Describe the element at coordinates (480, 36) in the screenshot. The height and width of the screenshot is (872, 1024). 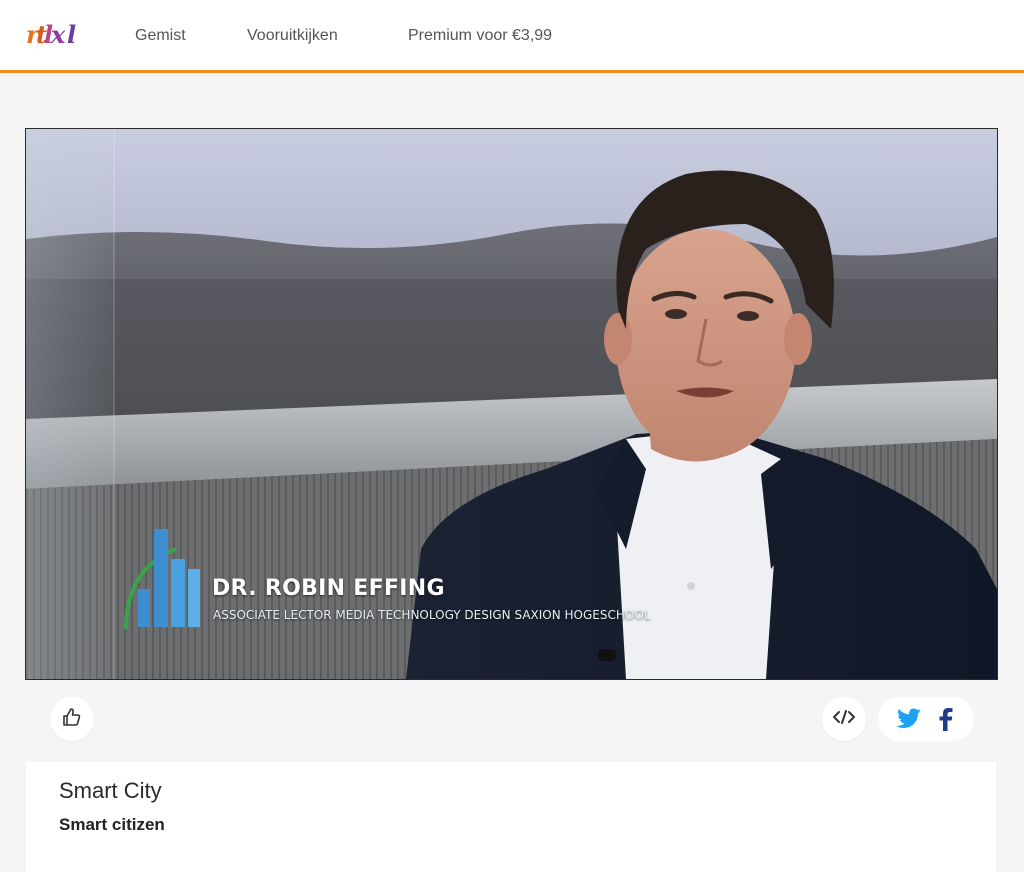
I see `nav-premium: Premium voor €3,99` at that location.